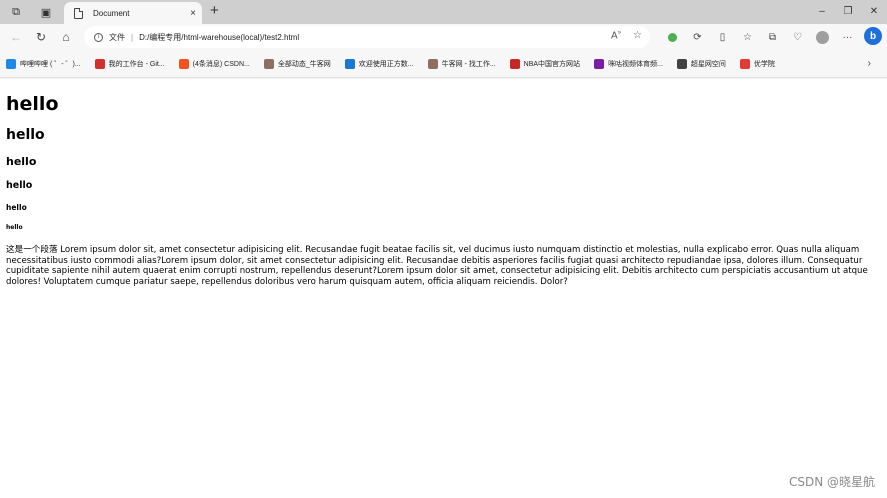  What do you see at coordinates (25, 135) in the screenshot?
I see `heading-h2: hello` at bounding box center [25, 135].